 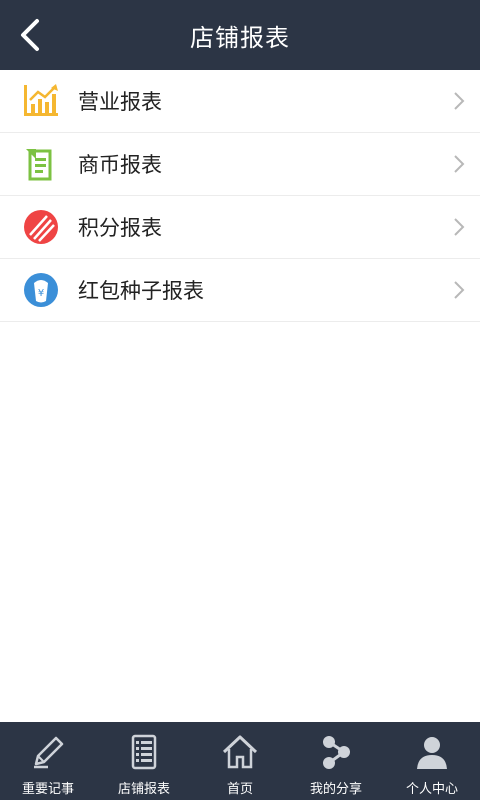 What do you see at coordinates (141, 291) in the screenshot?
I see `report-item-label: 红包种子报表` at bounding box center [141, 291].